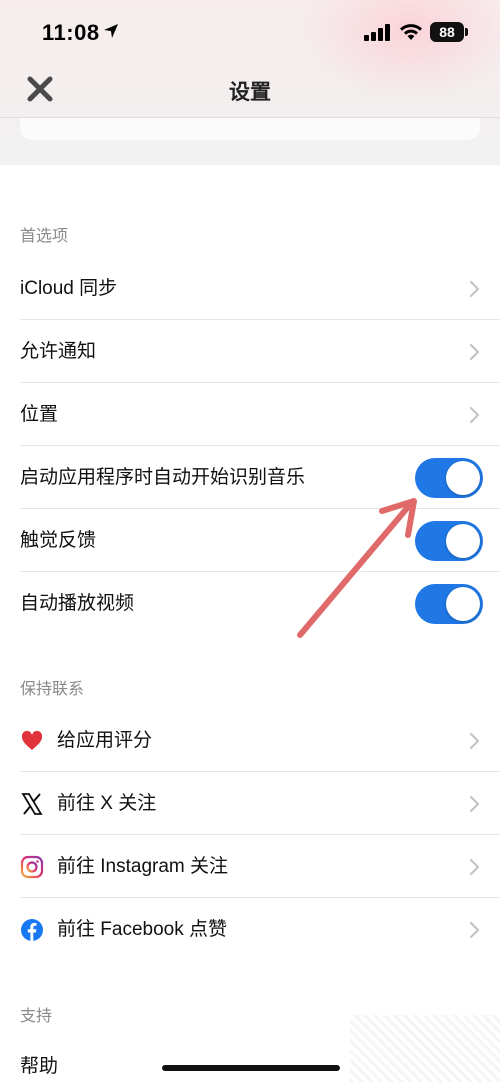 The height and width of the screenshot is (1082, 500). I want to click on section-header-stay-connected: 保持联系, so click(52, 689).